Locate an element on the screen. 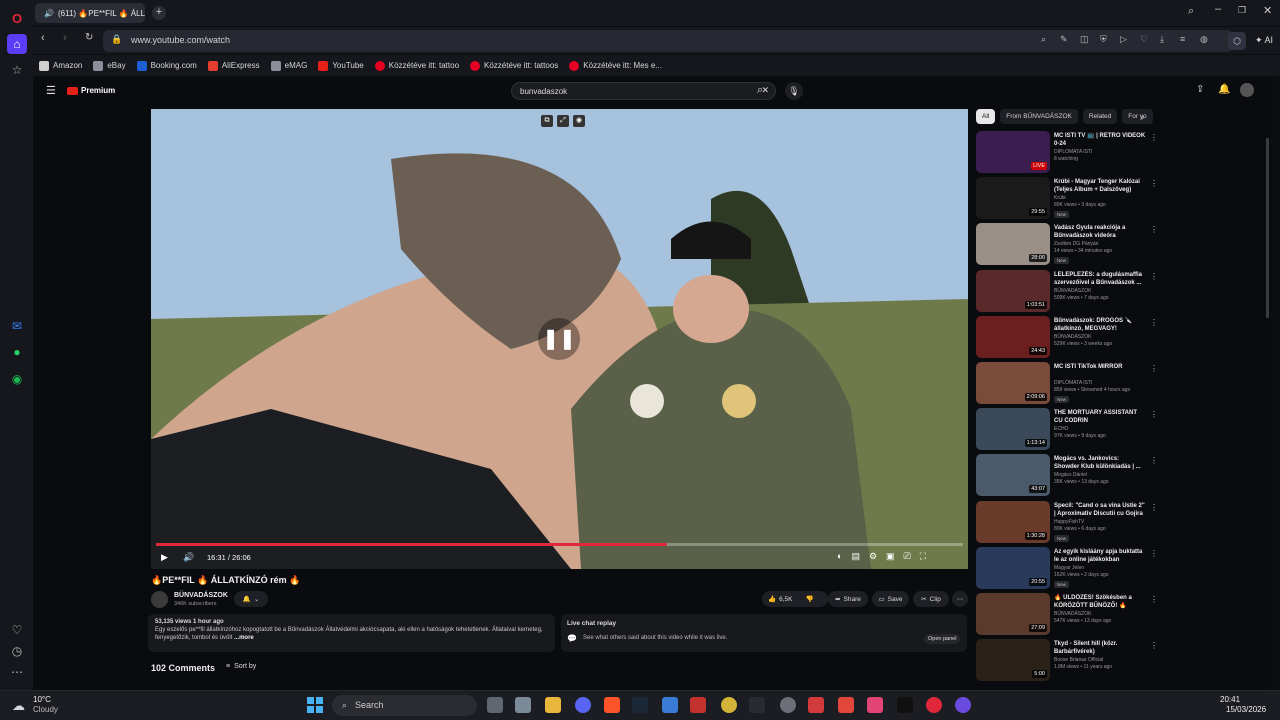  recommendation-channel: DIPLOMATA ISTI is located at coordinates (1100, 383).